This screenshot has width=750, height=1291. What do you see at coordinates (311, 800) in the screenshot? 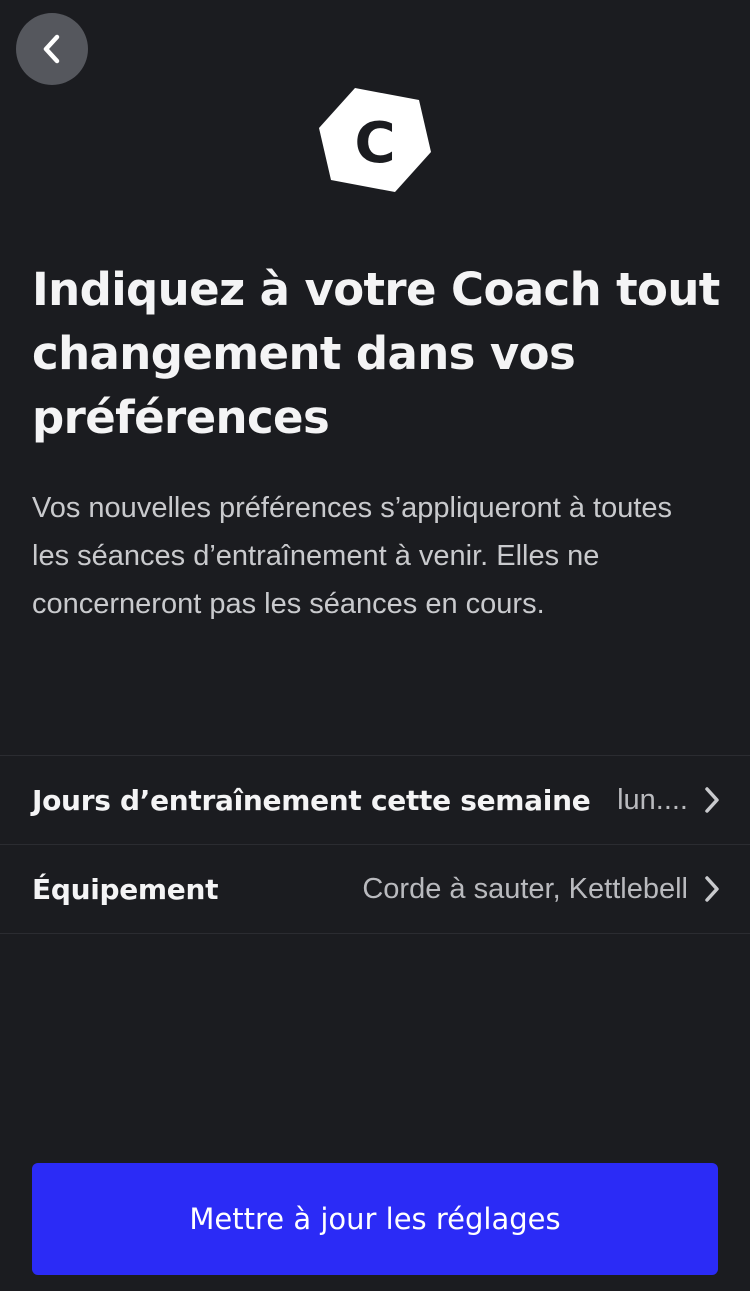
I see `training-days-label: Jours d’entraînement cette semaine` at bounding box center [311, 800].